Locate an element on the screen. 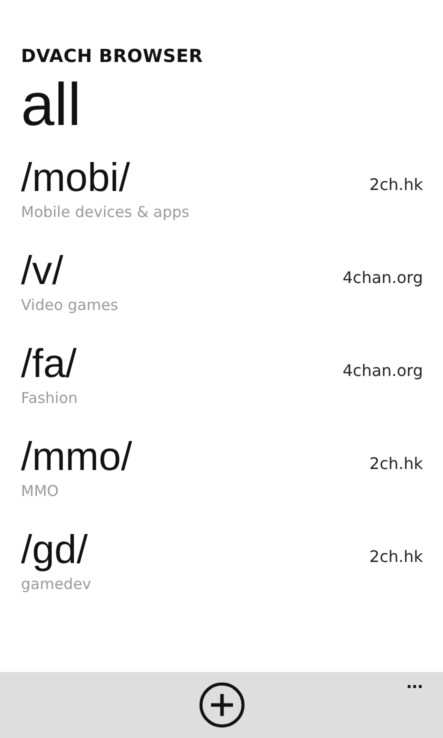  add-icon is located at coordinates (221, 705).